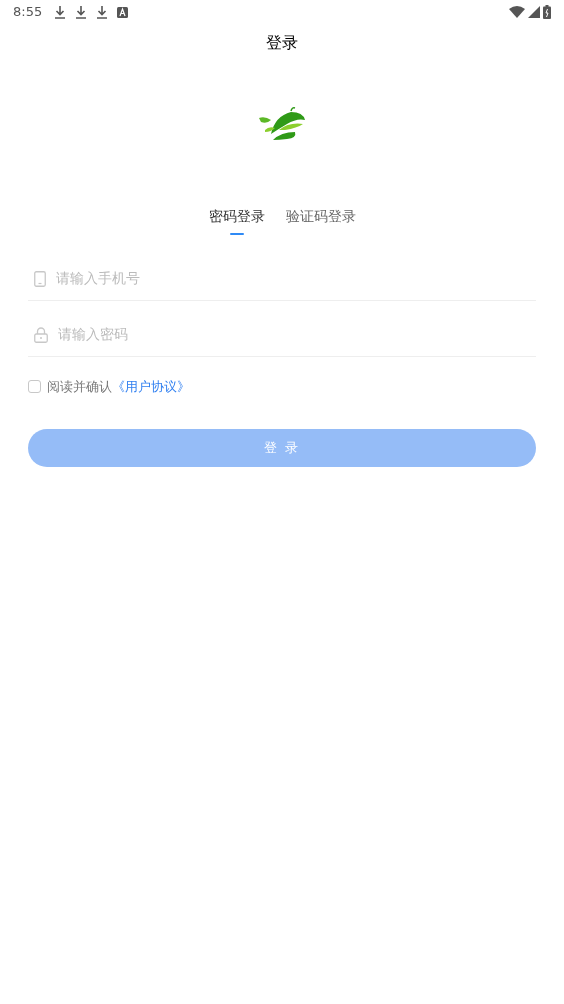  I want to click on login-tab: 密码登录, so click(236, 220).